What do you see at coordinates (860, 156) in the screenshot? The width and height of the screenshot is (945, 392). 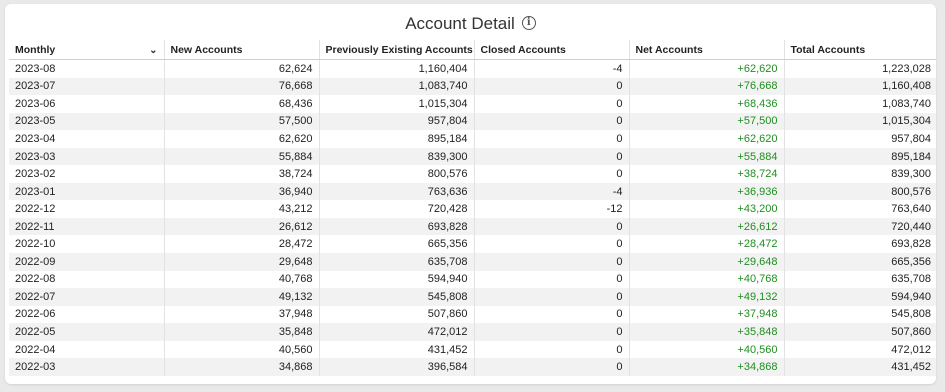 I see `total-accounts-cell: 895,184` at bounding box center [860, 156].